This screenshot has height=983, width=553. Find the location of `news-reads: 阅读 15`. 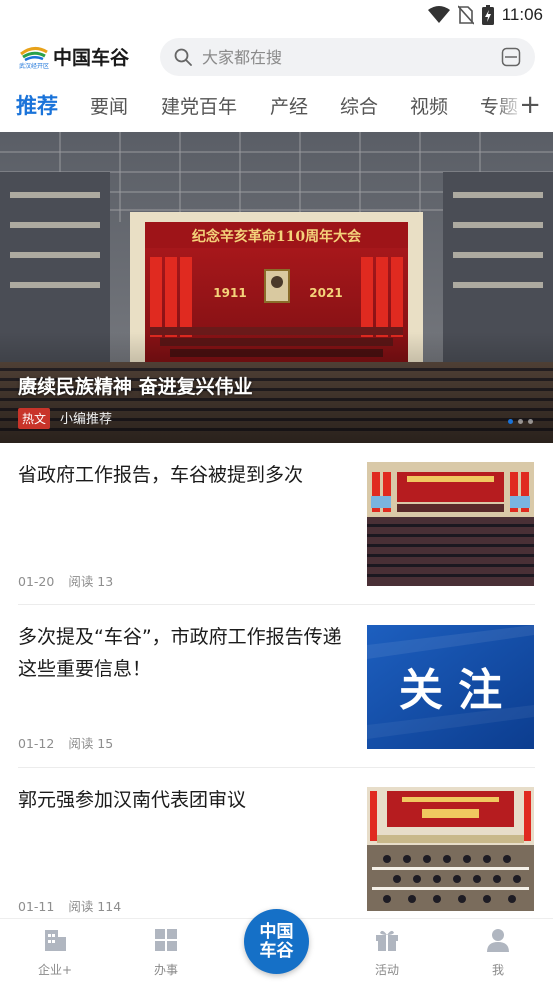

news-reads: 阅读 15 is located at coordinates (91, 743).